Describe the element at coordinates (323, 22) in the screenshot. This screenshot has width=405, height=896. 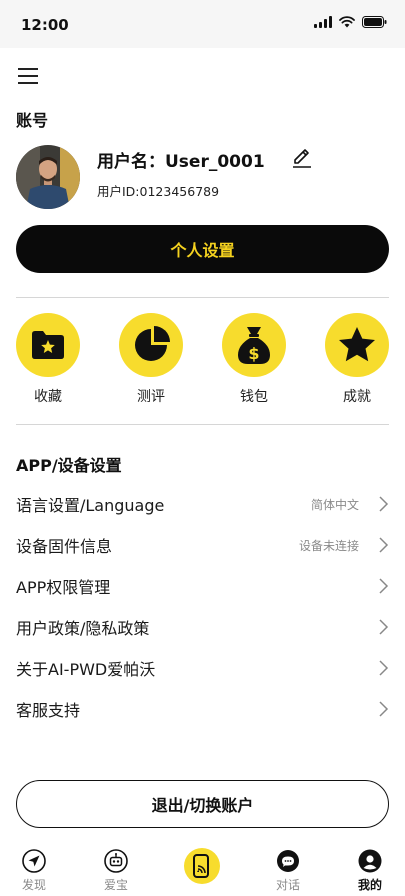
I see `signal-icon` at that location.